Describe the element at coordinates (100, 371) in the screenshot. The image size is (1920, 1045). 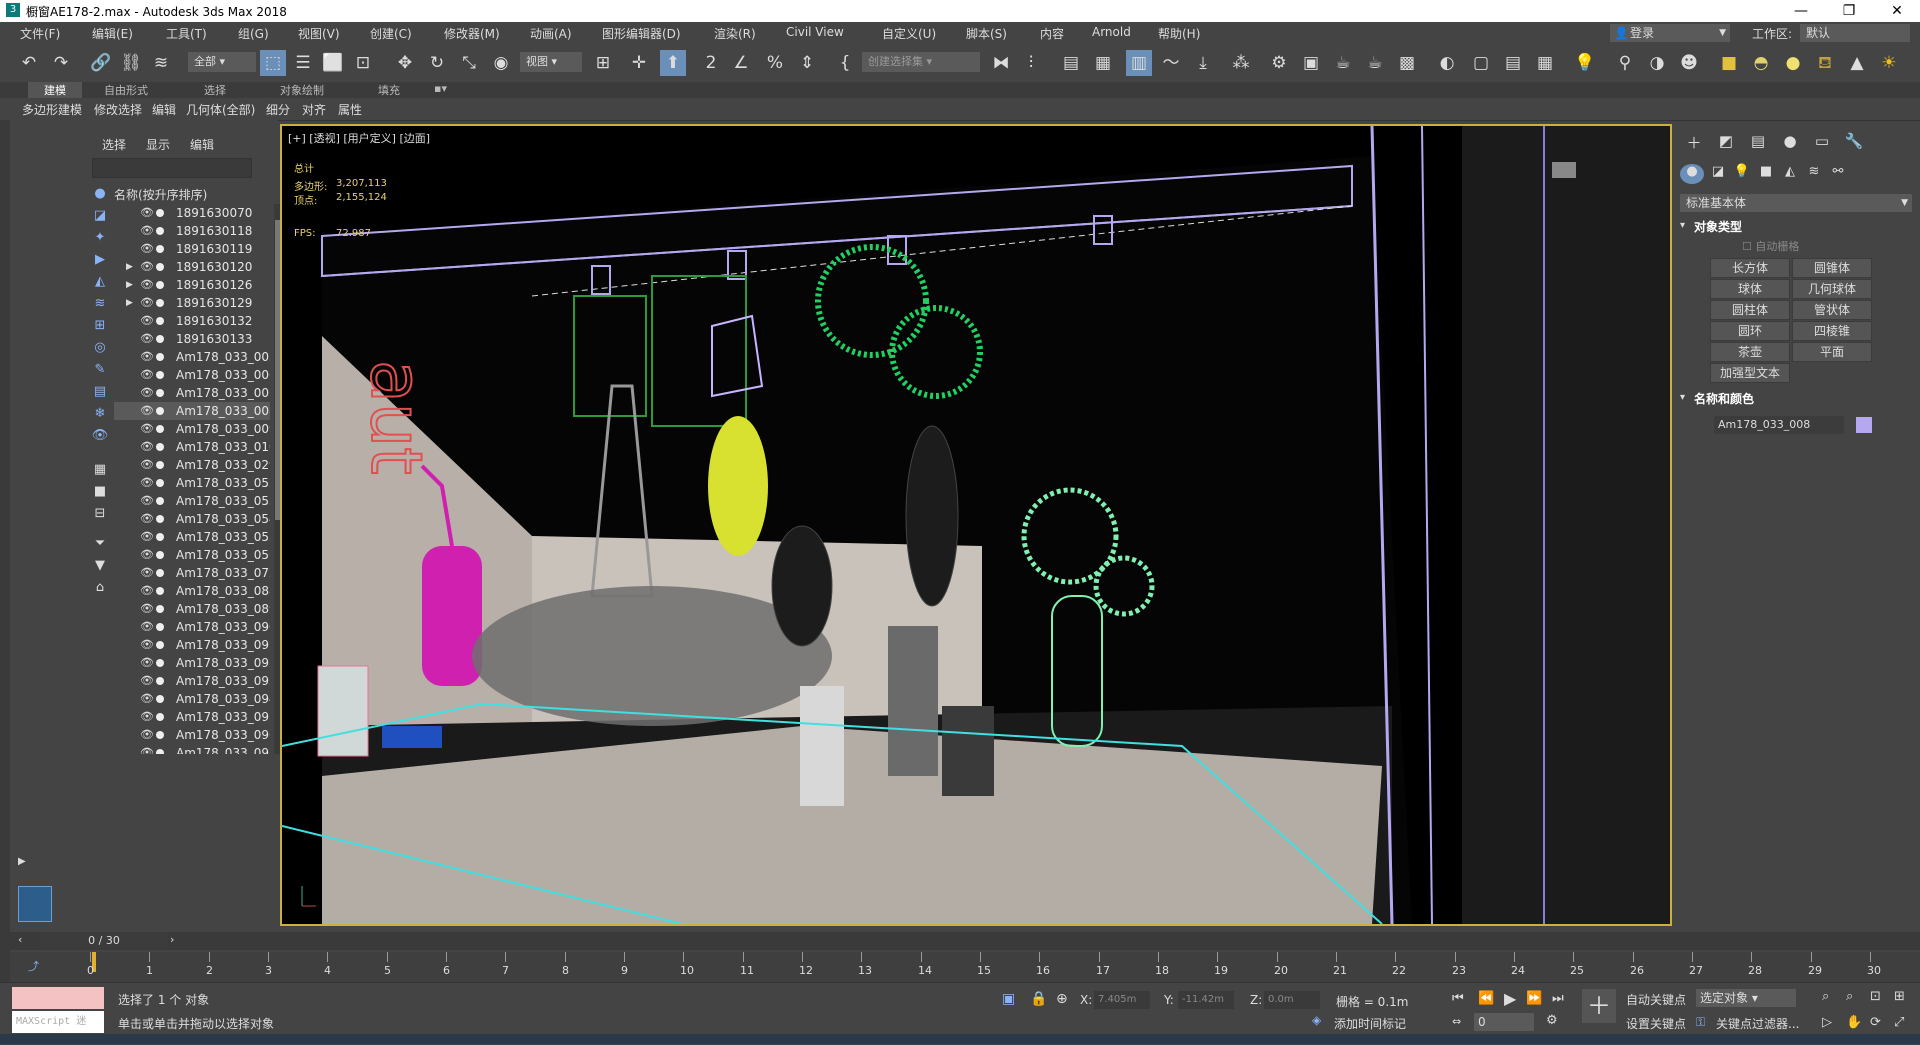
I see `filter-bones-icon: ✎` at that location.